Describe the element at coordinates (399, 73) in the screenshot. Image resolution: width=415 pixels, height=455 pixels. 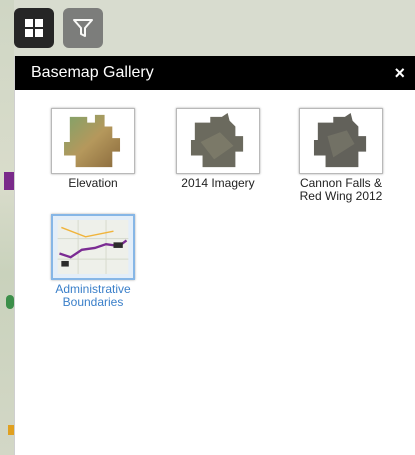
I see `close-button: ×` at that location.